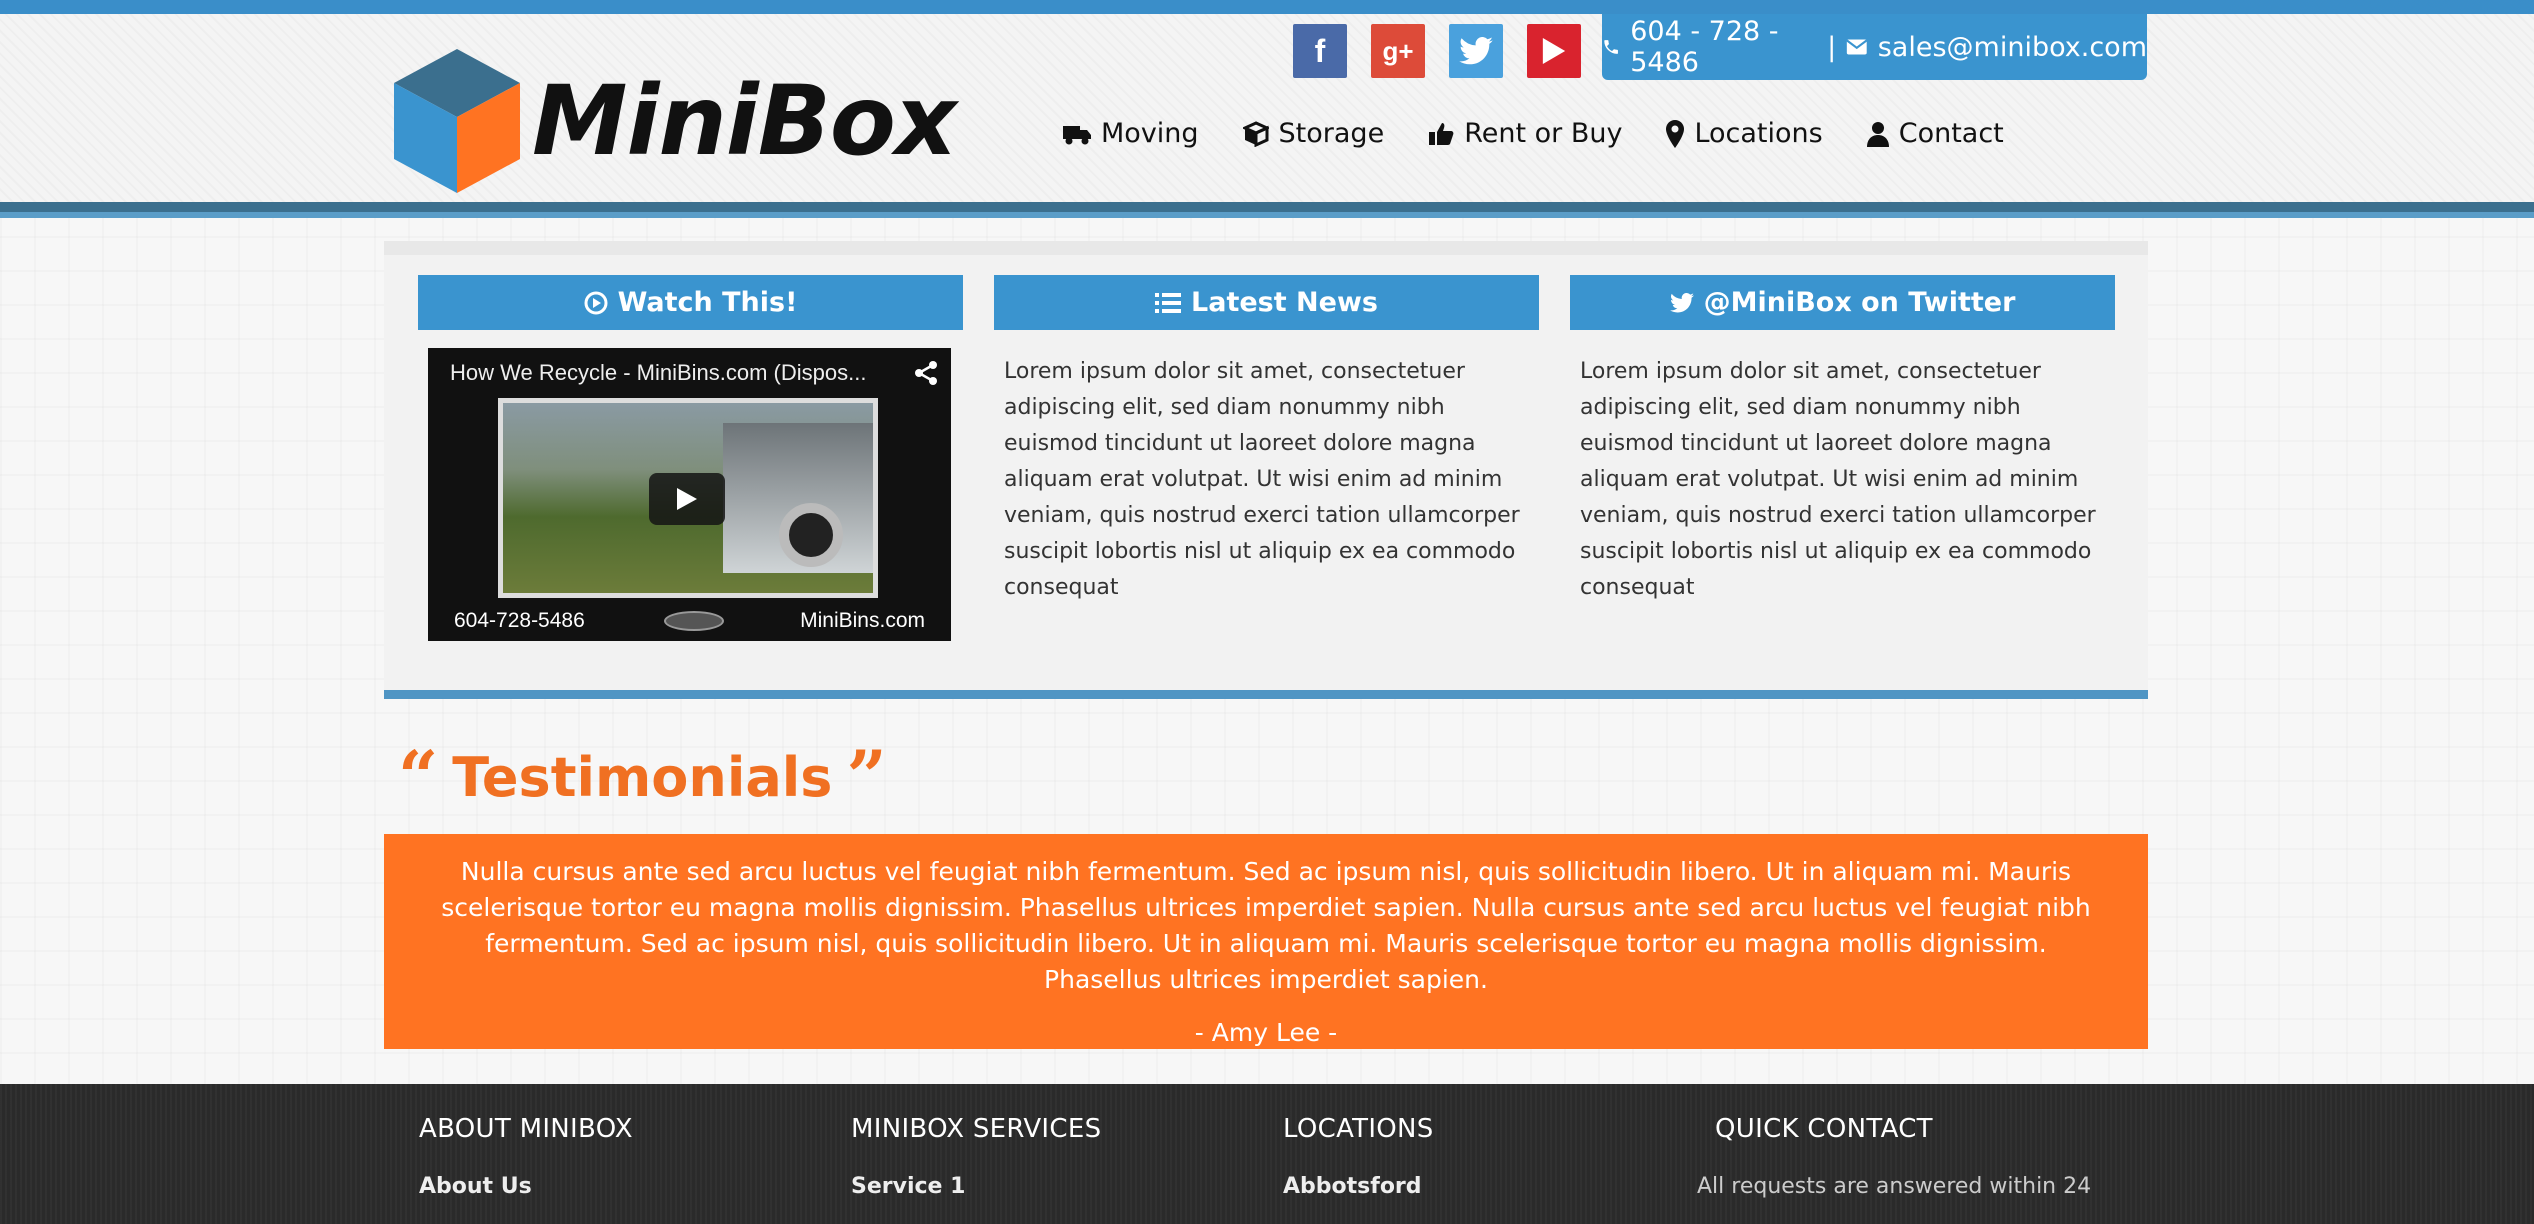 This screenshot has height=1224, width=2534. I want to click on testimonials-title: Testimonials, so click(642, 777).